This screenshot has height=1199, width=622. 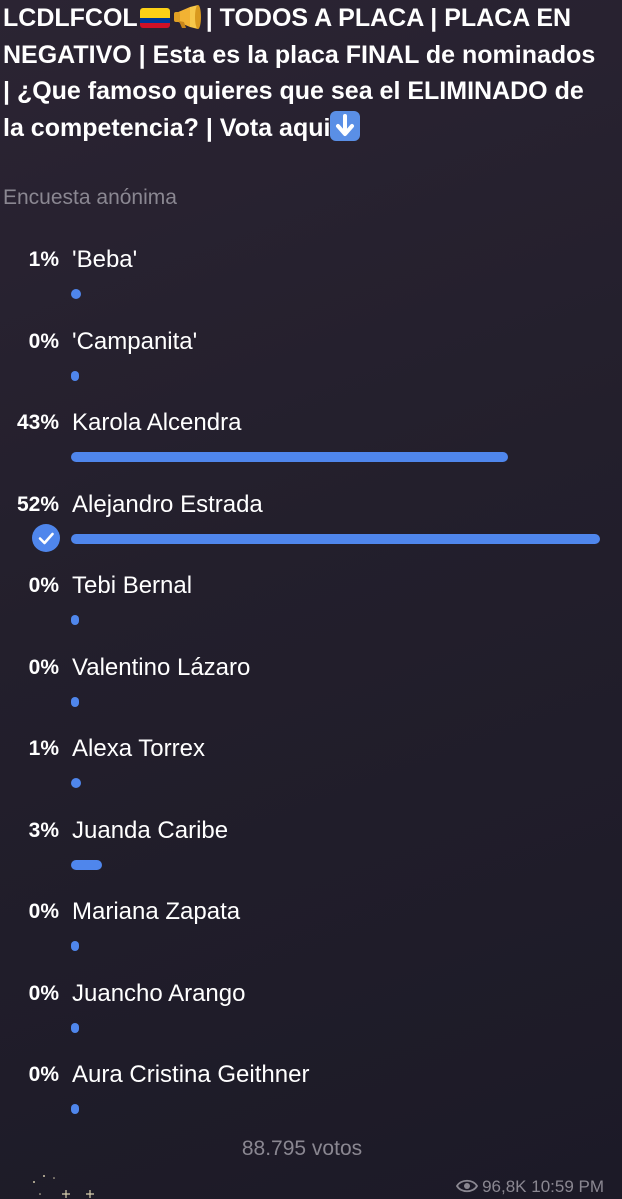 What do you see at coordinates (37, 504) in the screenshot?
I see `poll-option-percent: 52%` at bounding box center [37, 504].